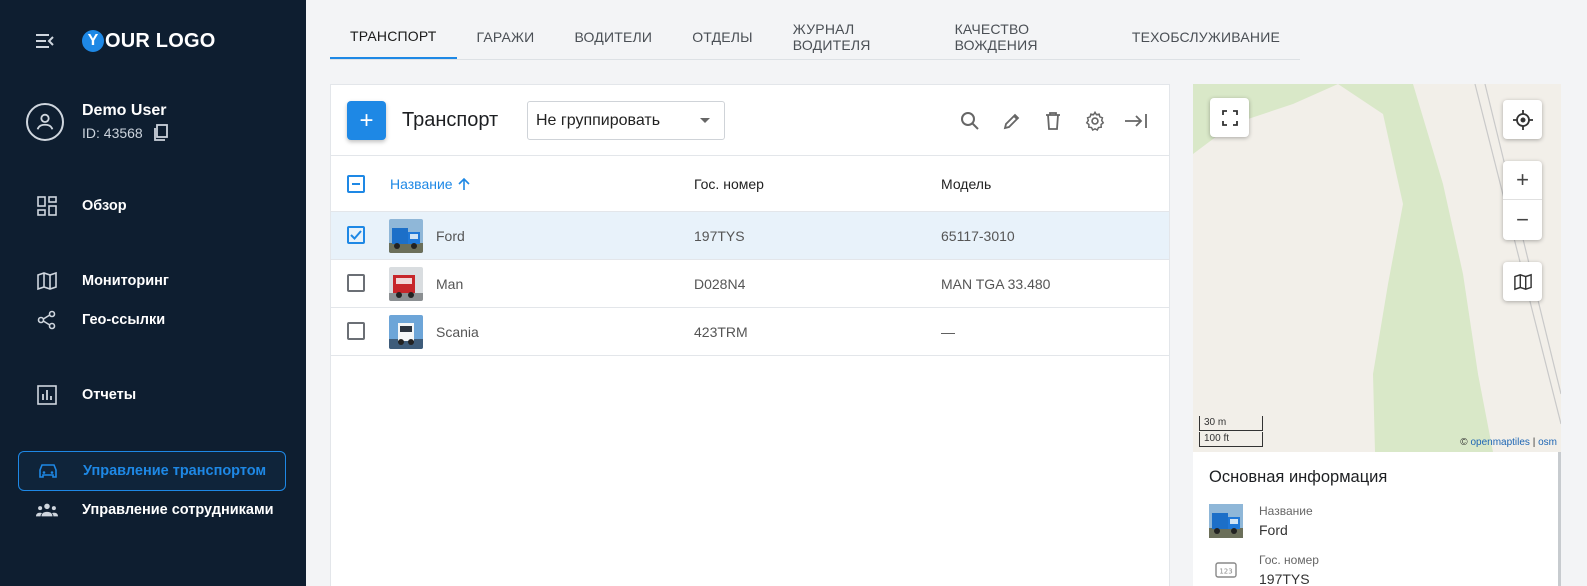 The height and width of the screenshot is (586, 1587). I want to click on logo-mark: Y, so click(93, 41).